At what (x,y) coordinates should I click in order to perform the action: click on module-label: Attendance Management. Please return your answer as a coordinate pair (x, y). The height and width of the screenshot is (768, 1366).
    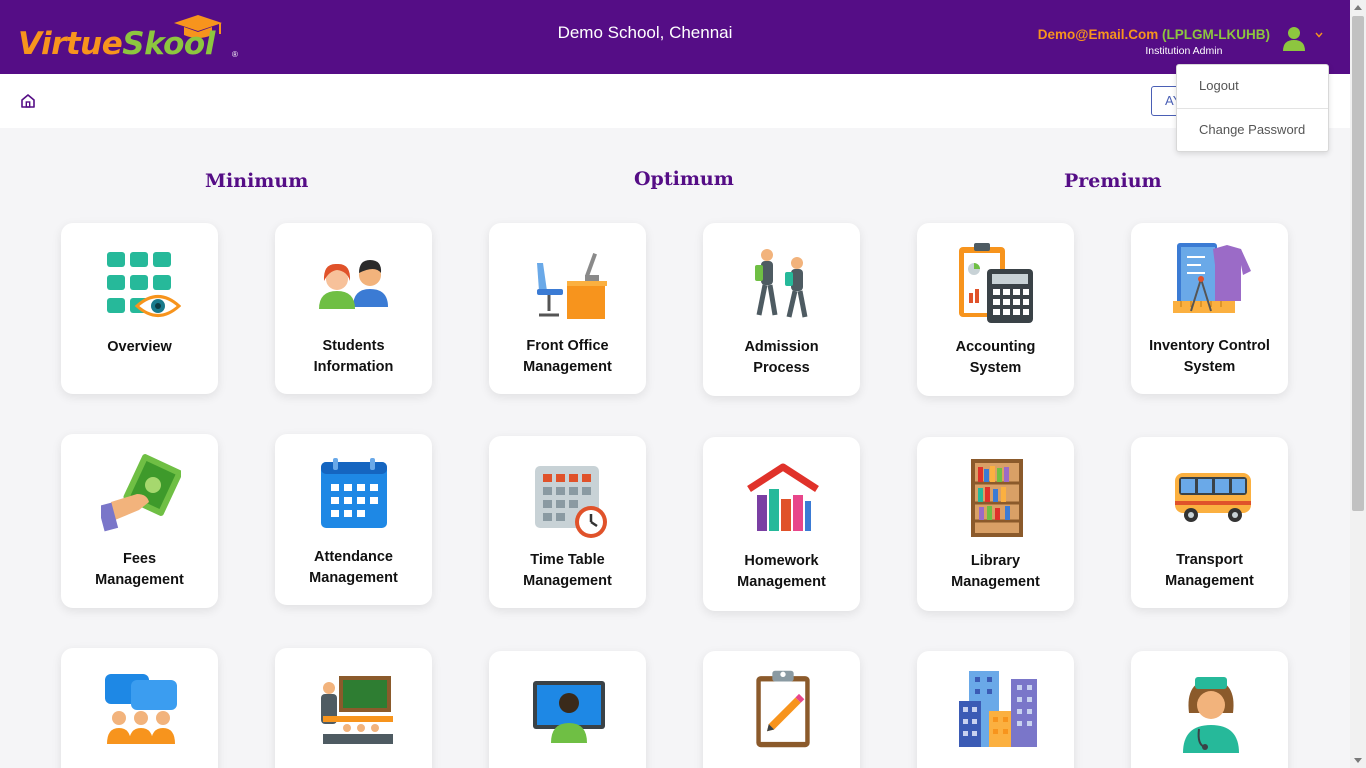
    Looking at the image, I should click on (353, 567).